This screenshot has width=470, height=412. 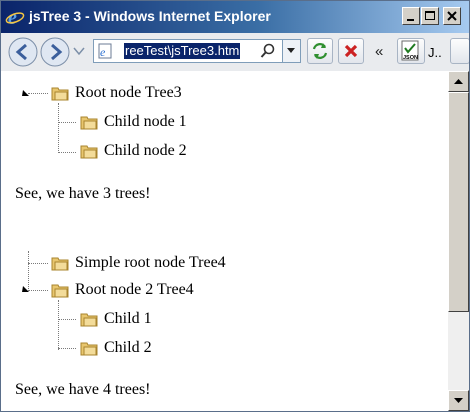 I want to click on refresh-icon, so click(x=320, y=51).